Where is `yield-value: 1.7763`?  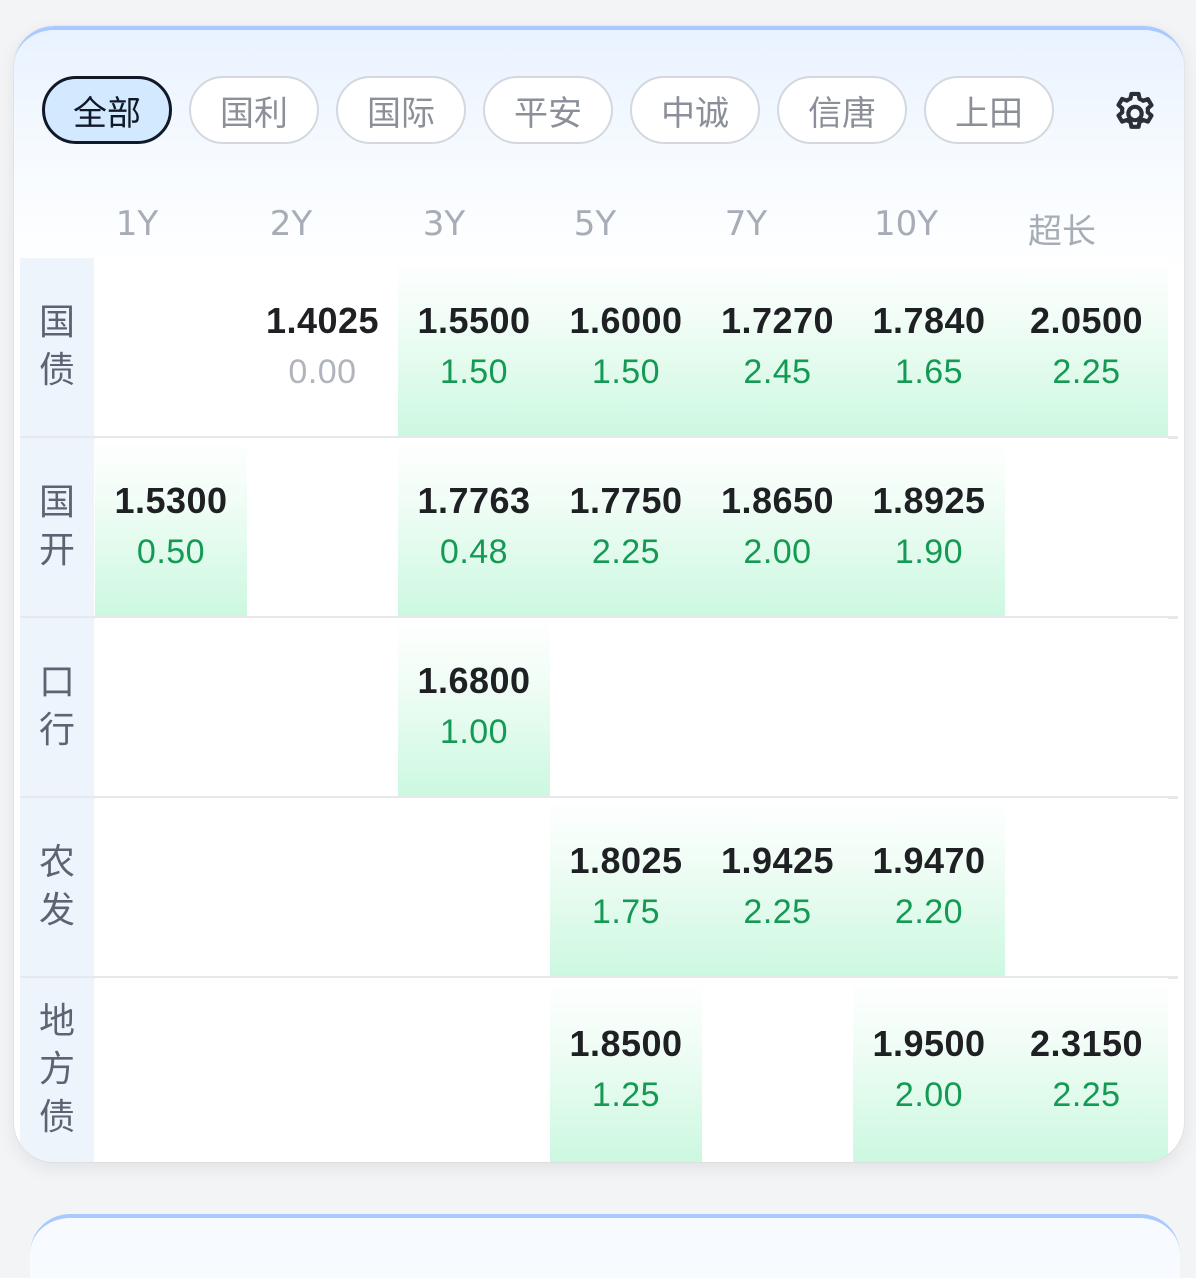 yield-value: 1.7763 is located at coordinates (474, 500).